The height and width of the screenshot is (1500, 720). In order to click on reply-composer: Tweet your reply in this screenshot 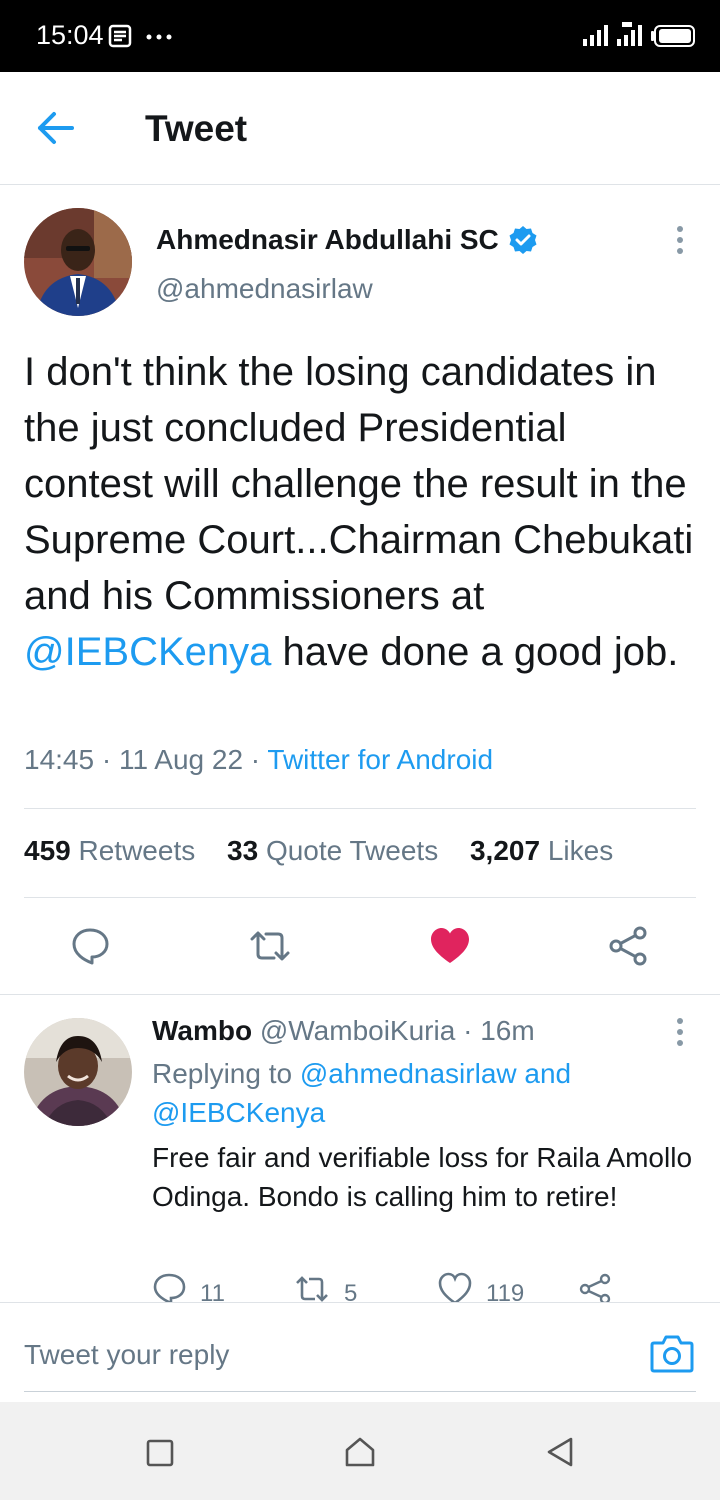, I will do `click(360, 1352)`.